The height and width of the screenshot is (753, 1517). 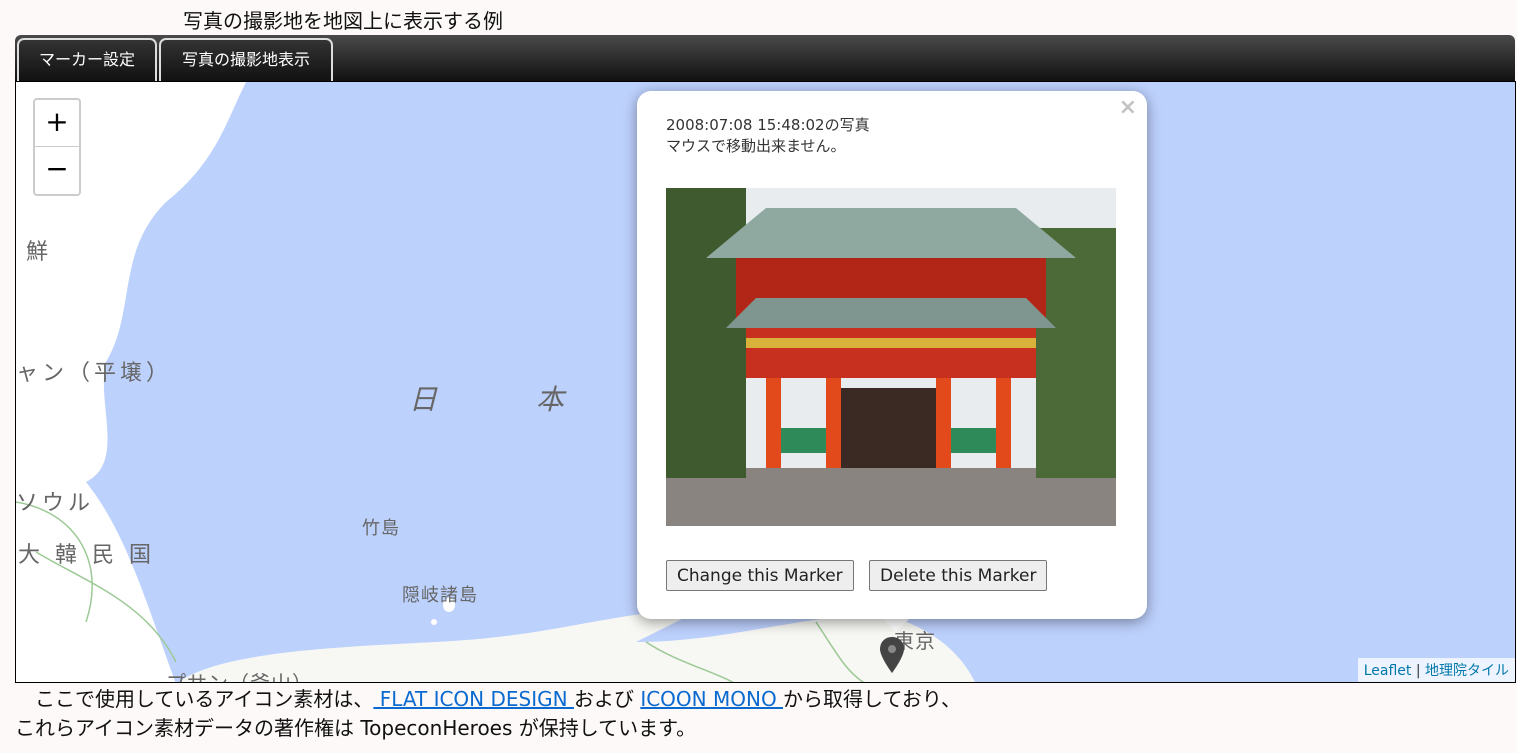 I want to click on flat-icon-design-link: FLAT ICON DESIGN, so click(x=473, y=699).